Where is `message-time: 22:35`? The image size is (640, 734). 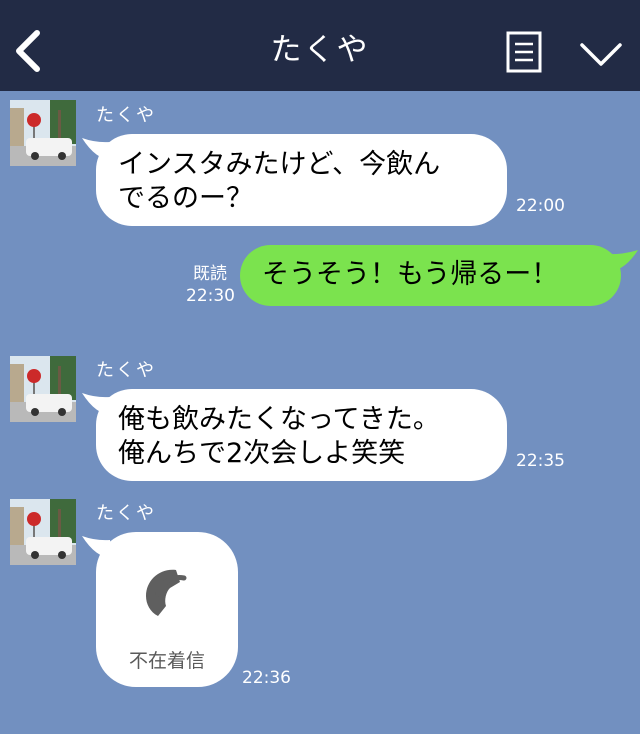 message-time: 22:35 is located at coordinates (540, 461).